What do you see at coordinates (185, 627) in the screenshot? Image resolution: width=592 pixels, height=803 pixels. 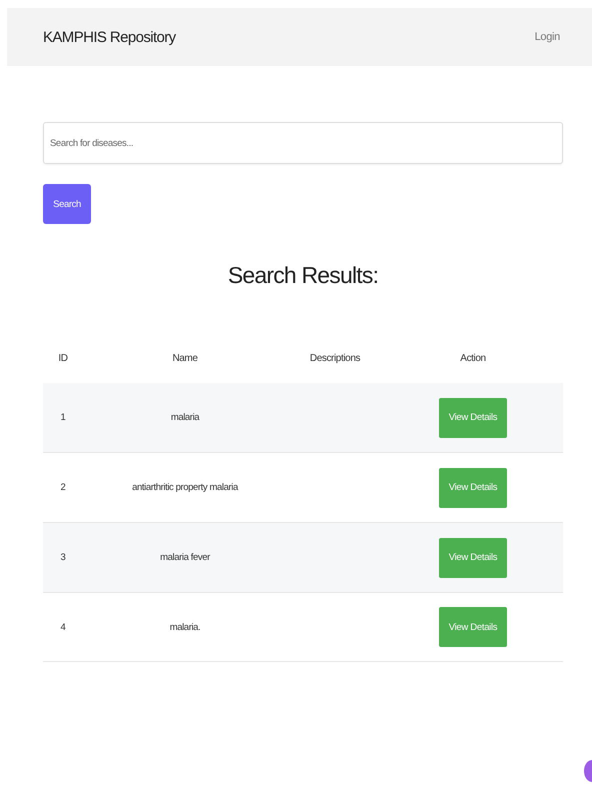 I see `table-cell-text: malaria.` at bounding box center [185, 627].